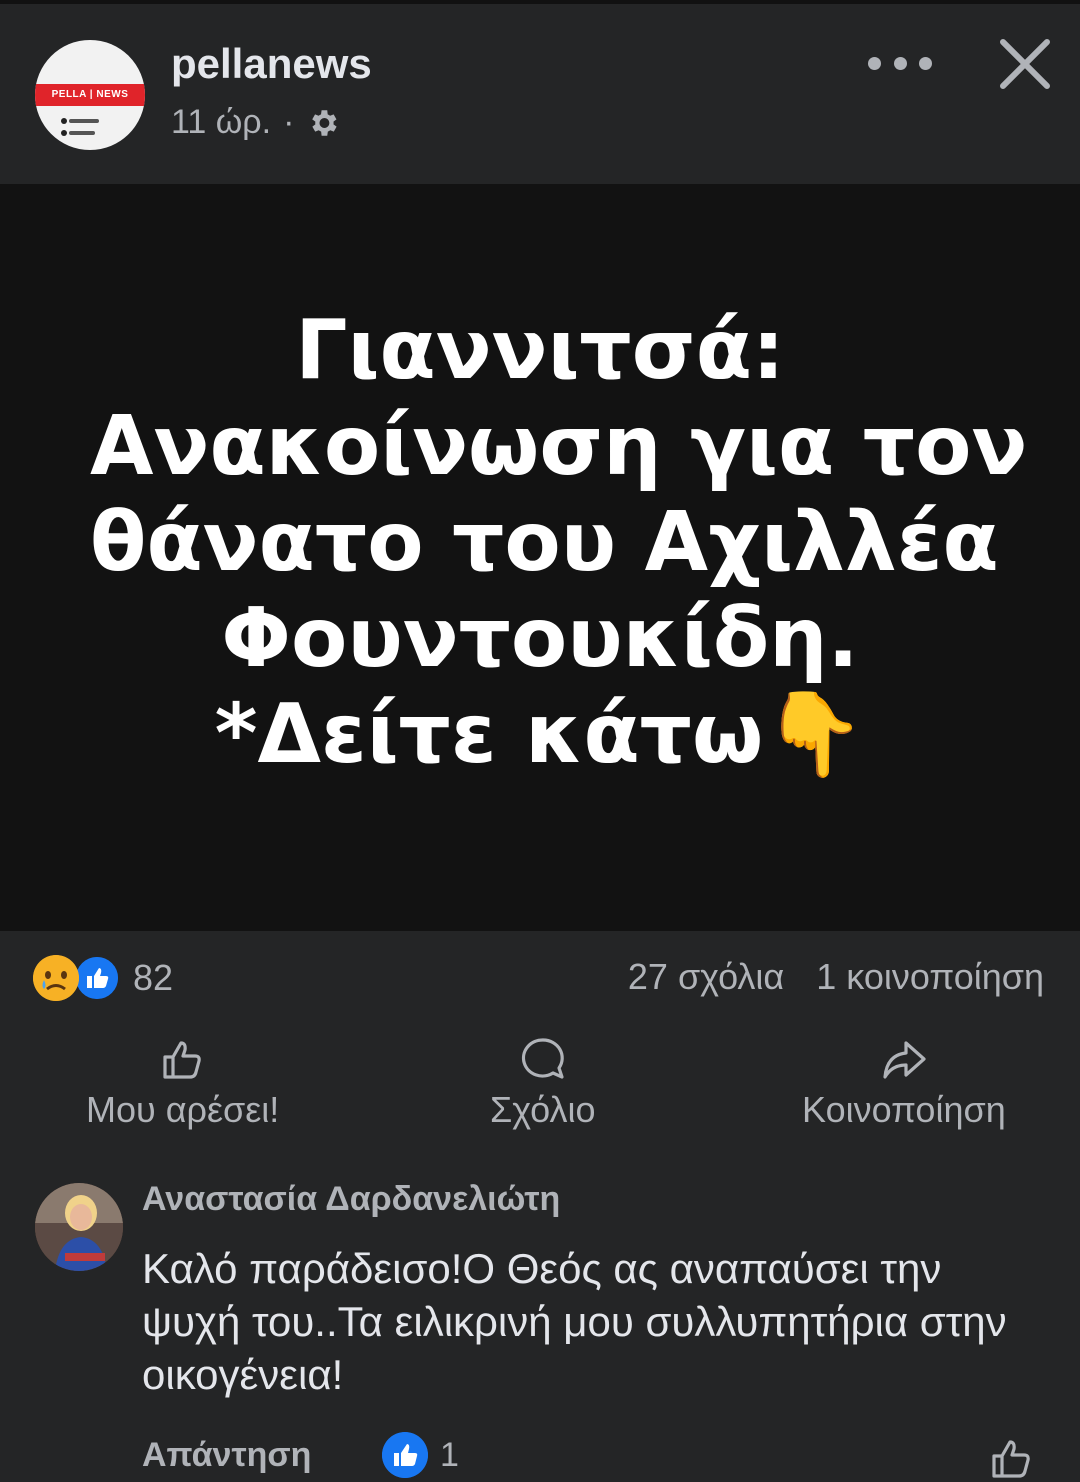 The image size is (1080, 1482). Describe the element at coordinates (449, 1455) in the screenshot. I see `comment-like-count: 1` at that location.